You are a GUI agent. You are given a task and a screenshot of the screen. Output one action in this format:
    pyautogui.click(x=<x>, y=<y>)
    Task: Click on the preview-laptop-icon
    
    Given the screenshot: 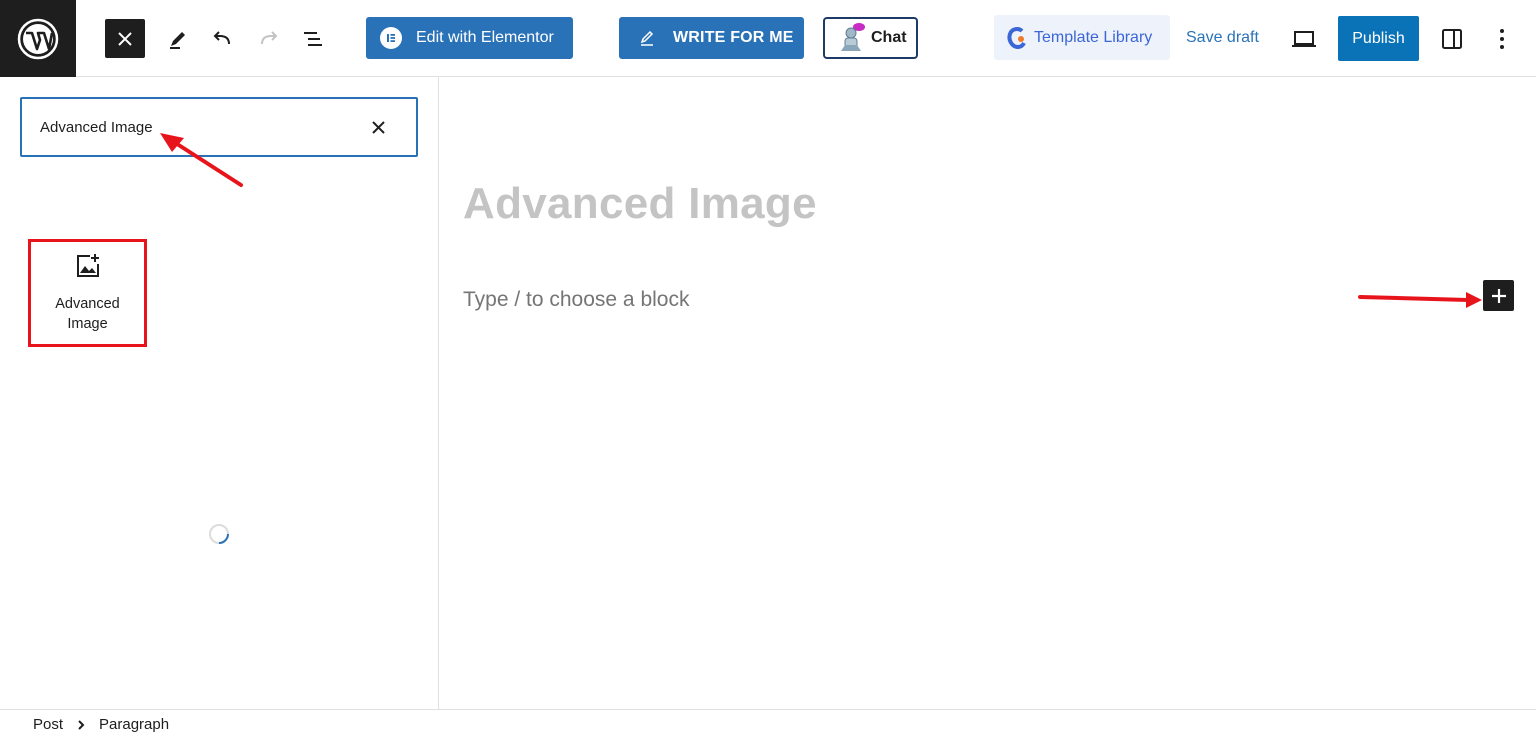 What is the action you would take?
    pyautogui.click(x=1304, y=39)
    